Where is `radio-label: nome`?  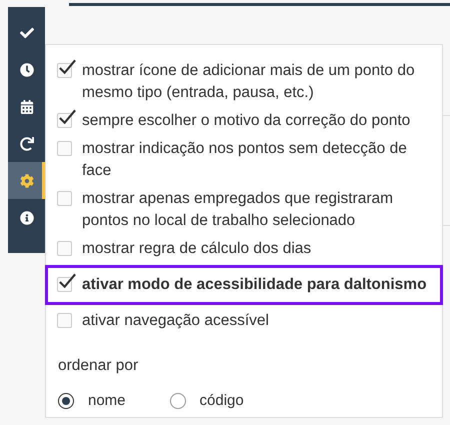
radio-label: nome is located at coordinates (107, 400).